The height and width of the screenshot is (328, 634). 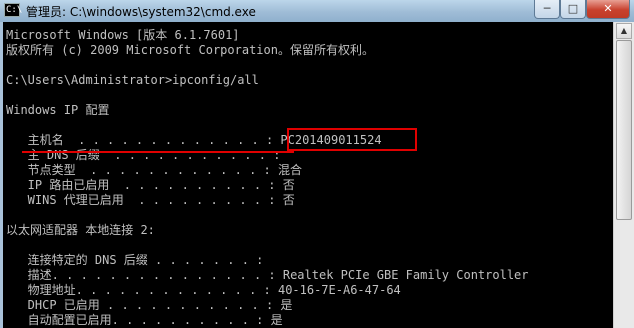 I want to click on console-line-ip-config: Windows IP 配置, so click(x=58, y=110).